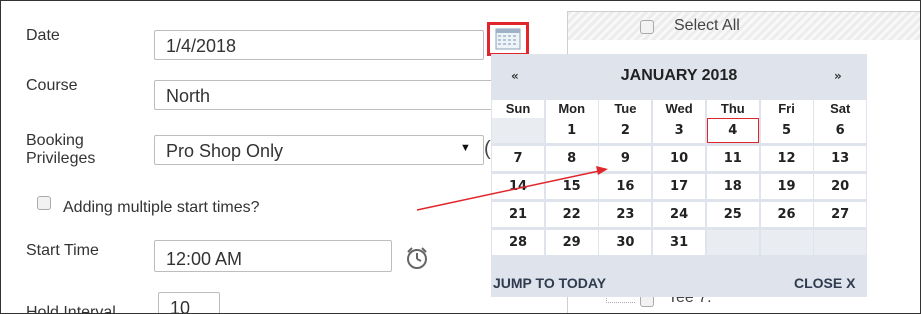 The width and height of the screenshot is (921, 314). Describe the element at coordinates (52, 85) in the screenshot. I see `course-label: Course` at that location.